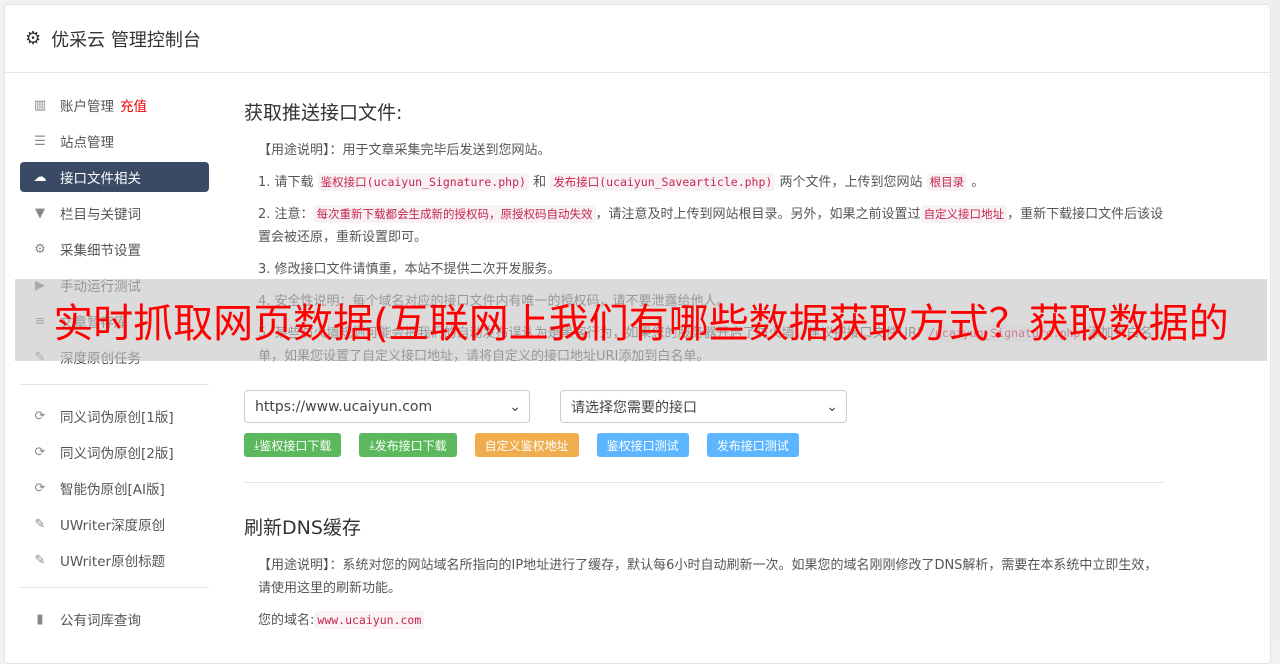 Image resolution: width=1280 pixels, height=664 pixels. Describe the element at coordinates (40, 249) in the screenshot. I see `cogs-icon: ⚙` at that location.